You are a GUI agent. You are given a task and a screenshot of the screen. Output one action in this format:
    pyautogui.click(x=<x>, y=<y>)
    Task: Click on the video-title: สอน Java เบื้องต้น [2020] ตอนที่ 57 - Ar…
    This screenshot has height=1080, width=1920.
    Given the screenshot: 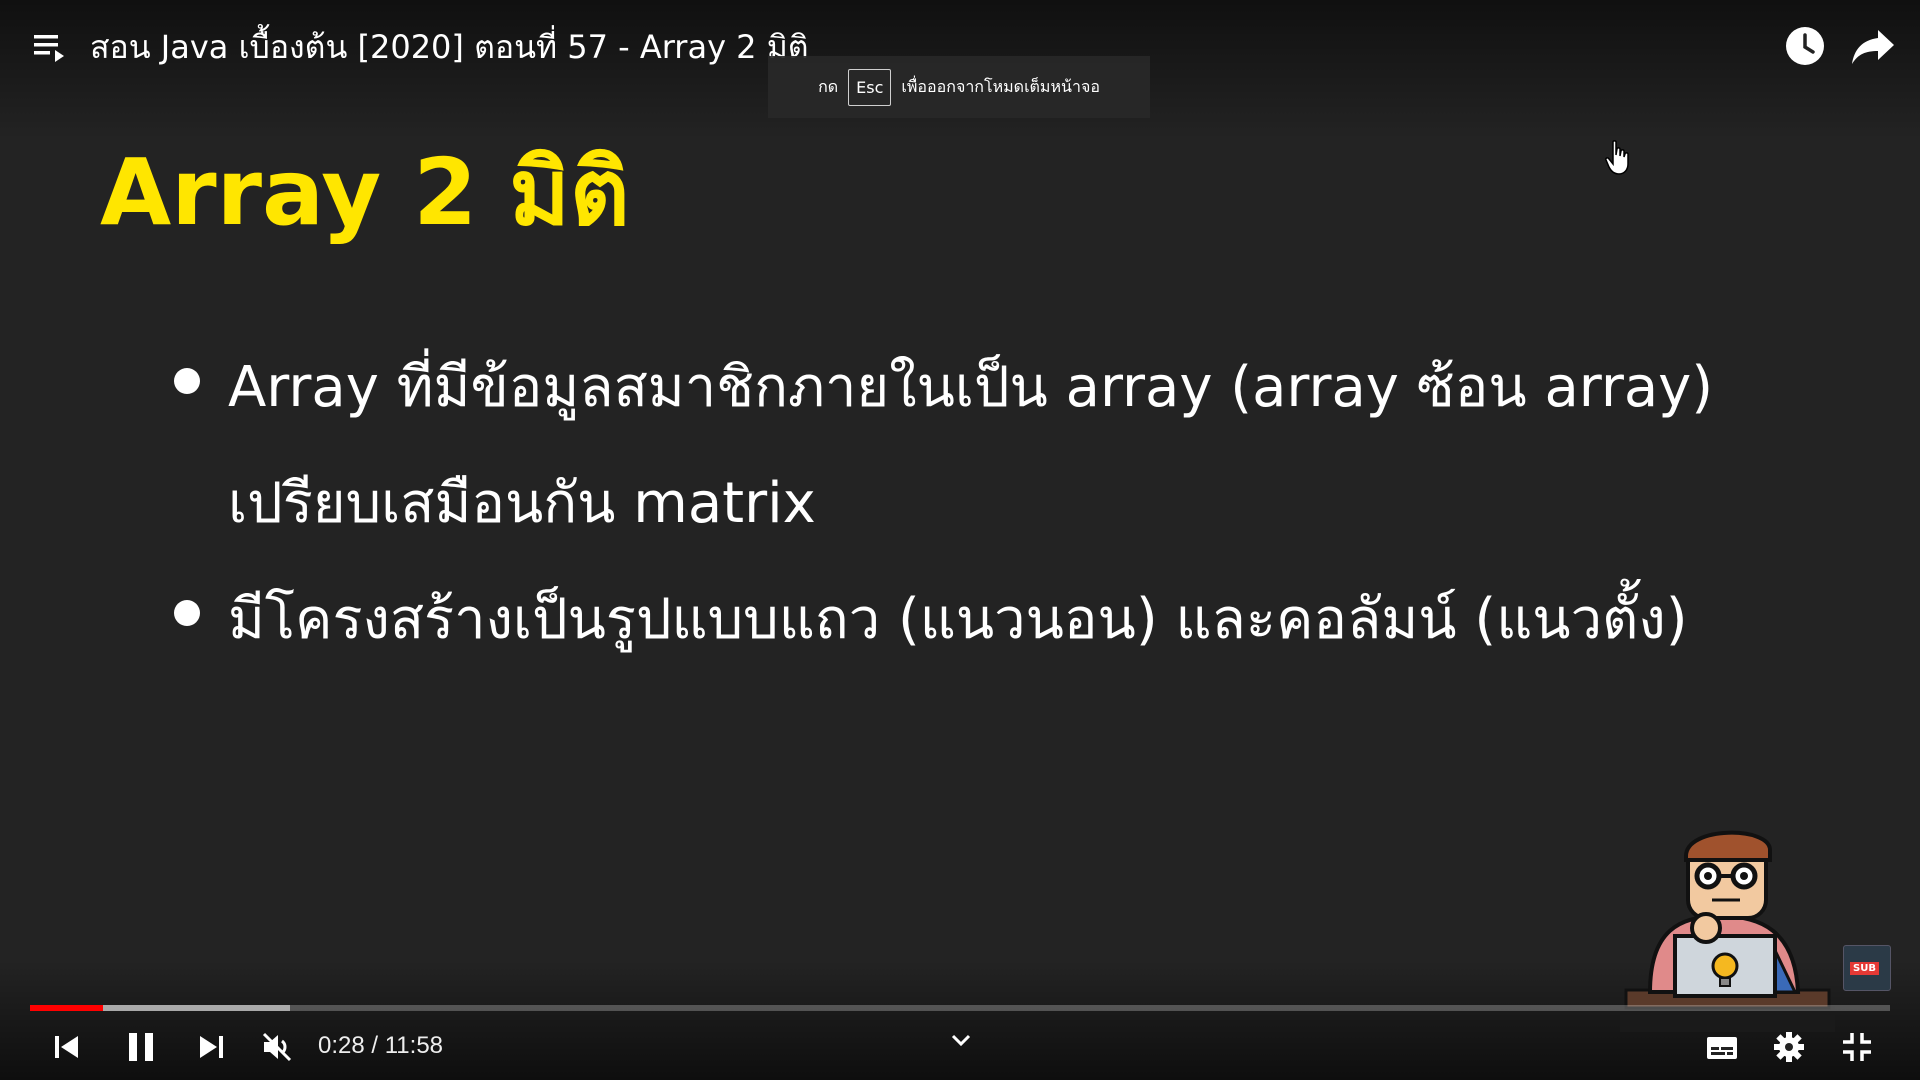 What is the action you would take?
    pyautogui.click(x=449, y=47)
    